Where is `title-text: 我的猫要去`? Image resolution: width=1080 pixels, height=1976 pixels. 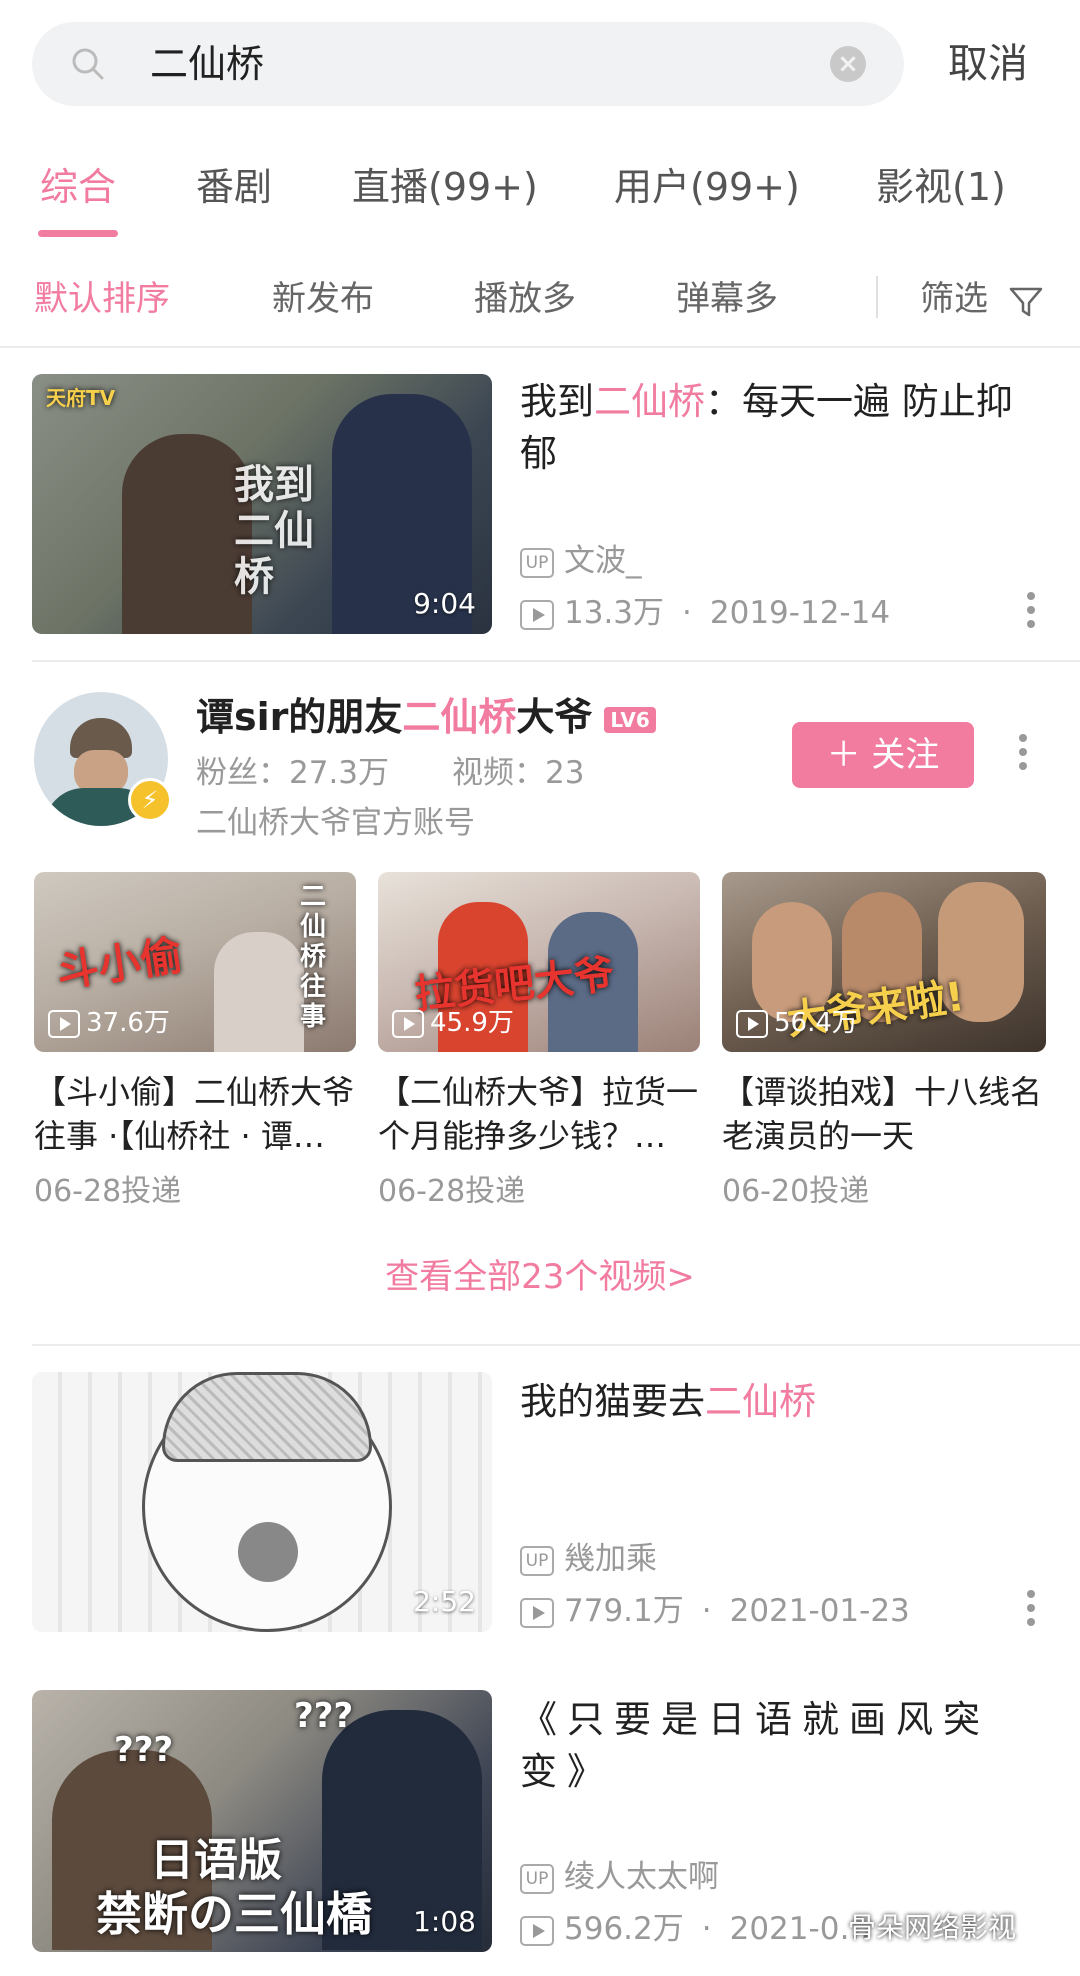
title-text: 我的猫要去 is located at coordinates (612, 1401).